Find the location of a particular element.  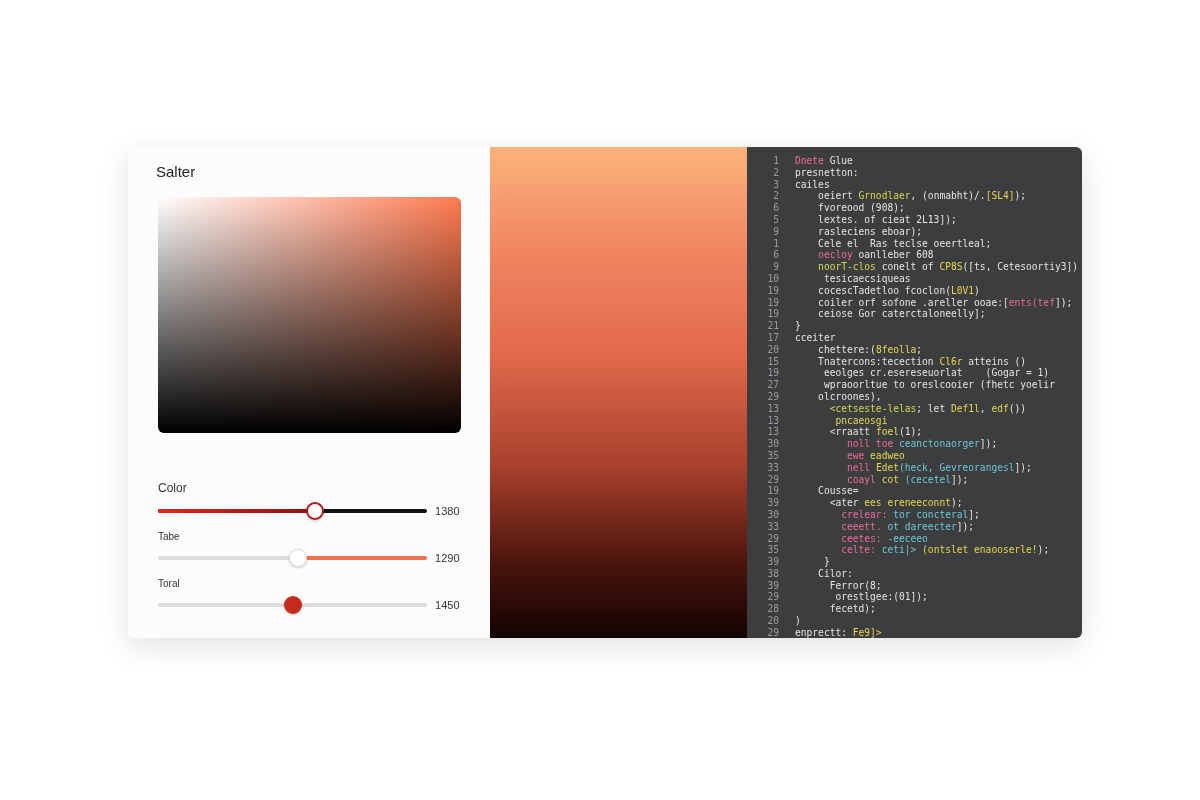

code-line: pncaeosgi is located at coordinates (861, 420).